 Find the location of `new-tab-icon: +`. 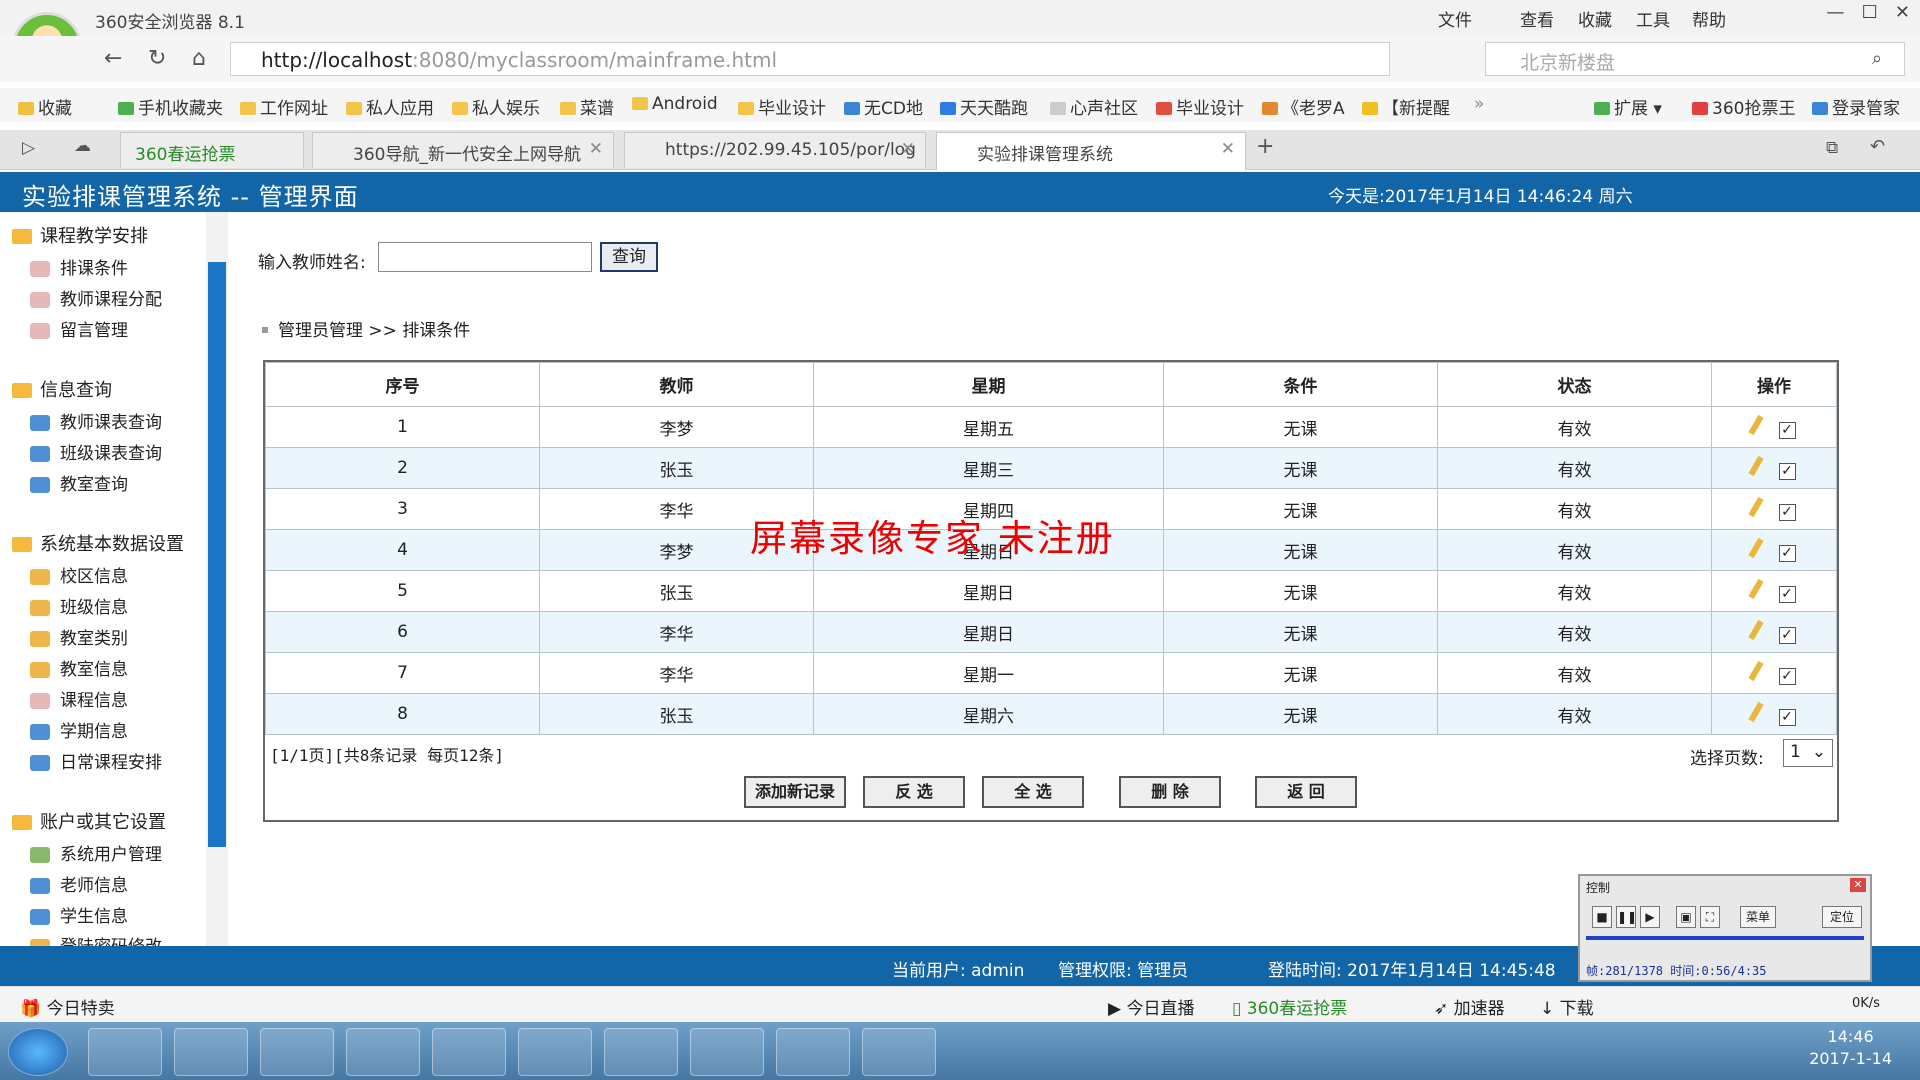

new-tab-icon: + is located at coordinates (1265, 146).